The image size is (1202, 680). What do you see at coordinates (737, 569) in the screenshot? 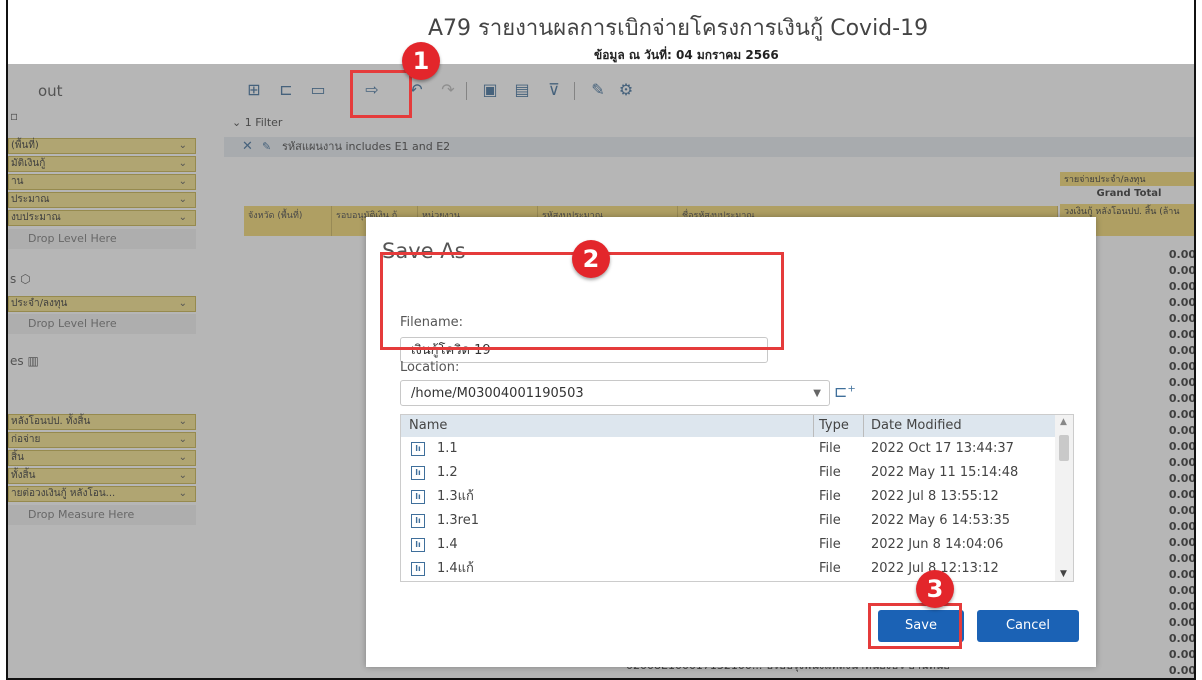
I see `file-row: lı 1.4แก้ File 2022 Jul 8 12:13:12` at bounding box center [737, 569].